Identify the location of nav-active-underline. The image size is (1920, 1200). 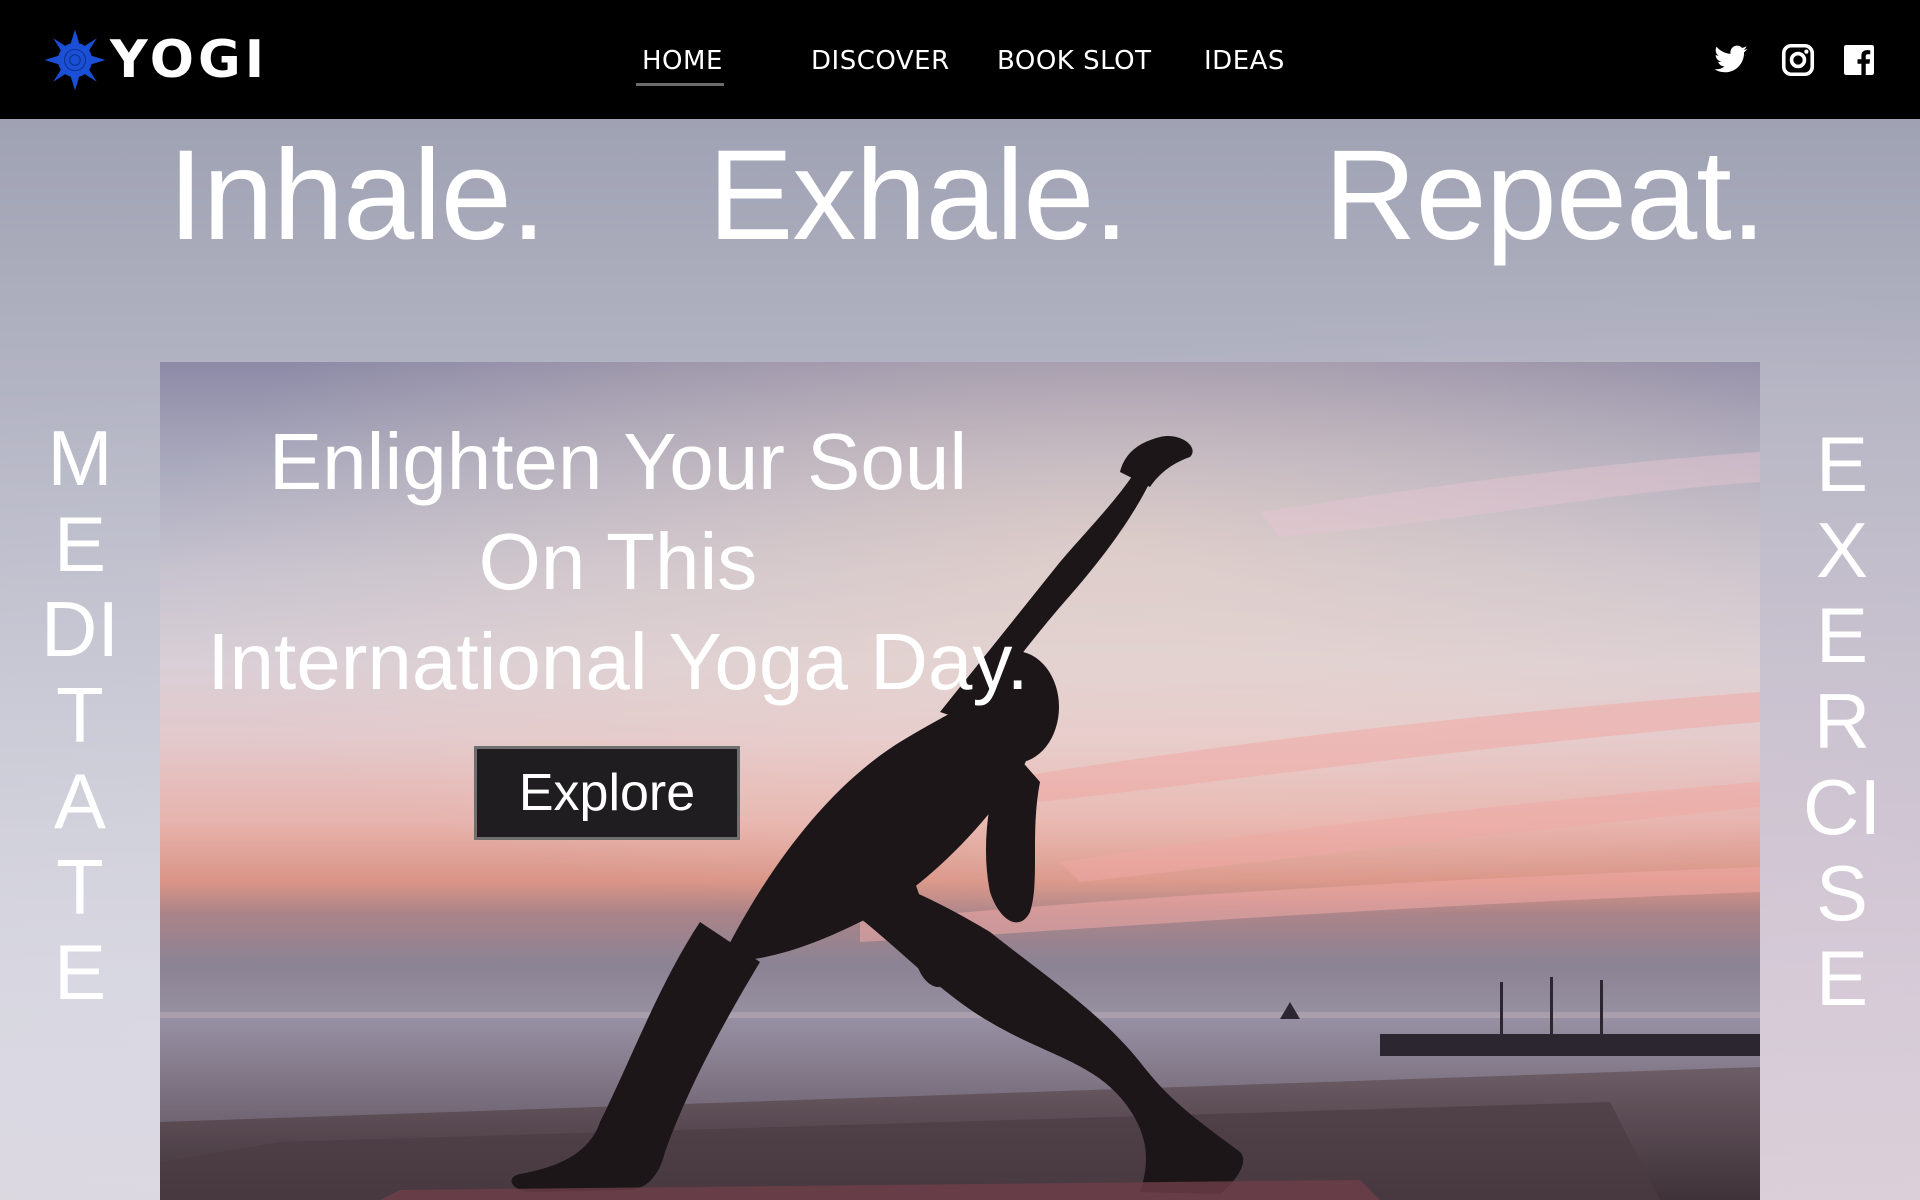
(680, 84).